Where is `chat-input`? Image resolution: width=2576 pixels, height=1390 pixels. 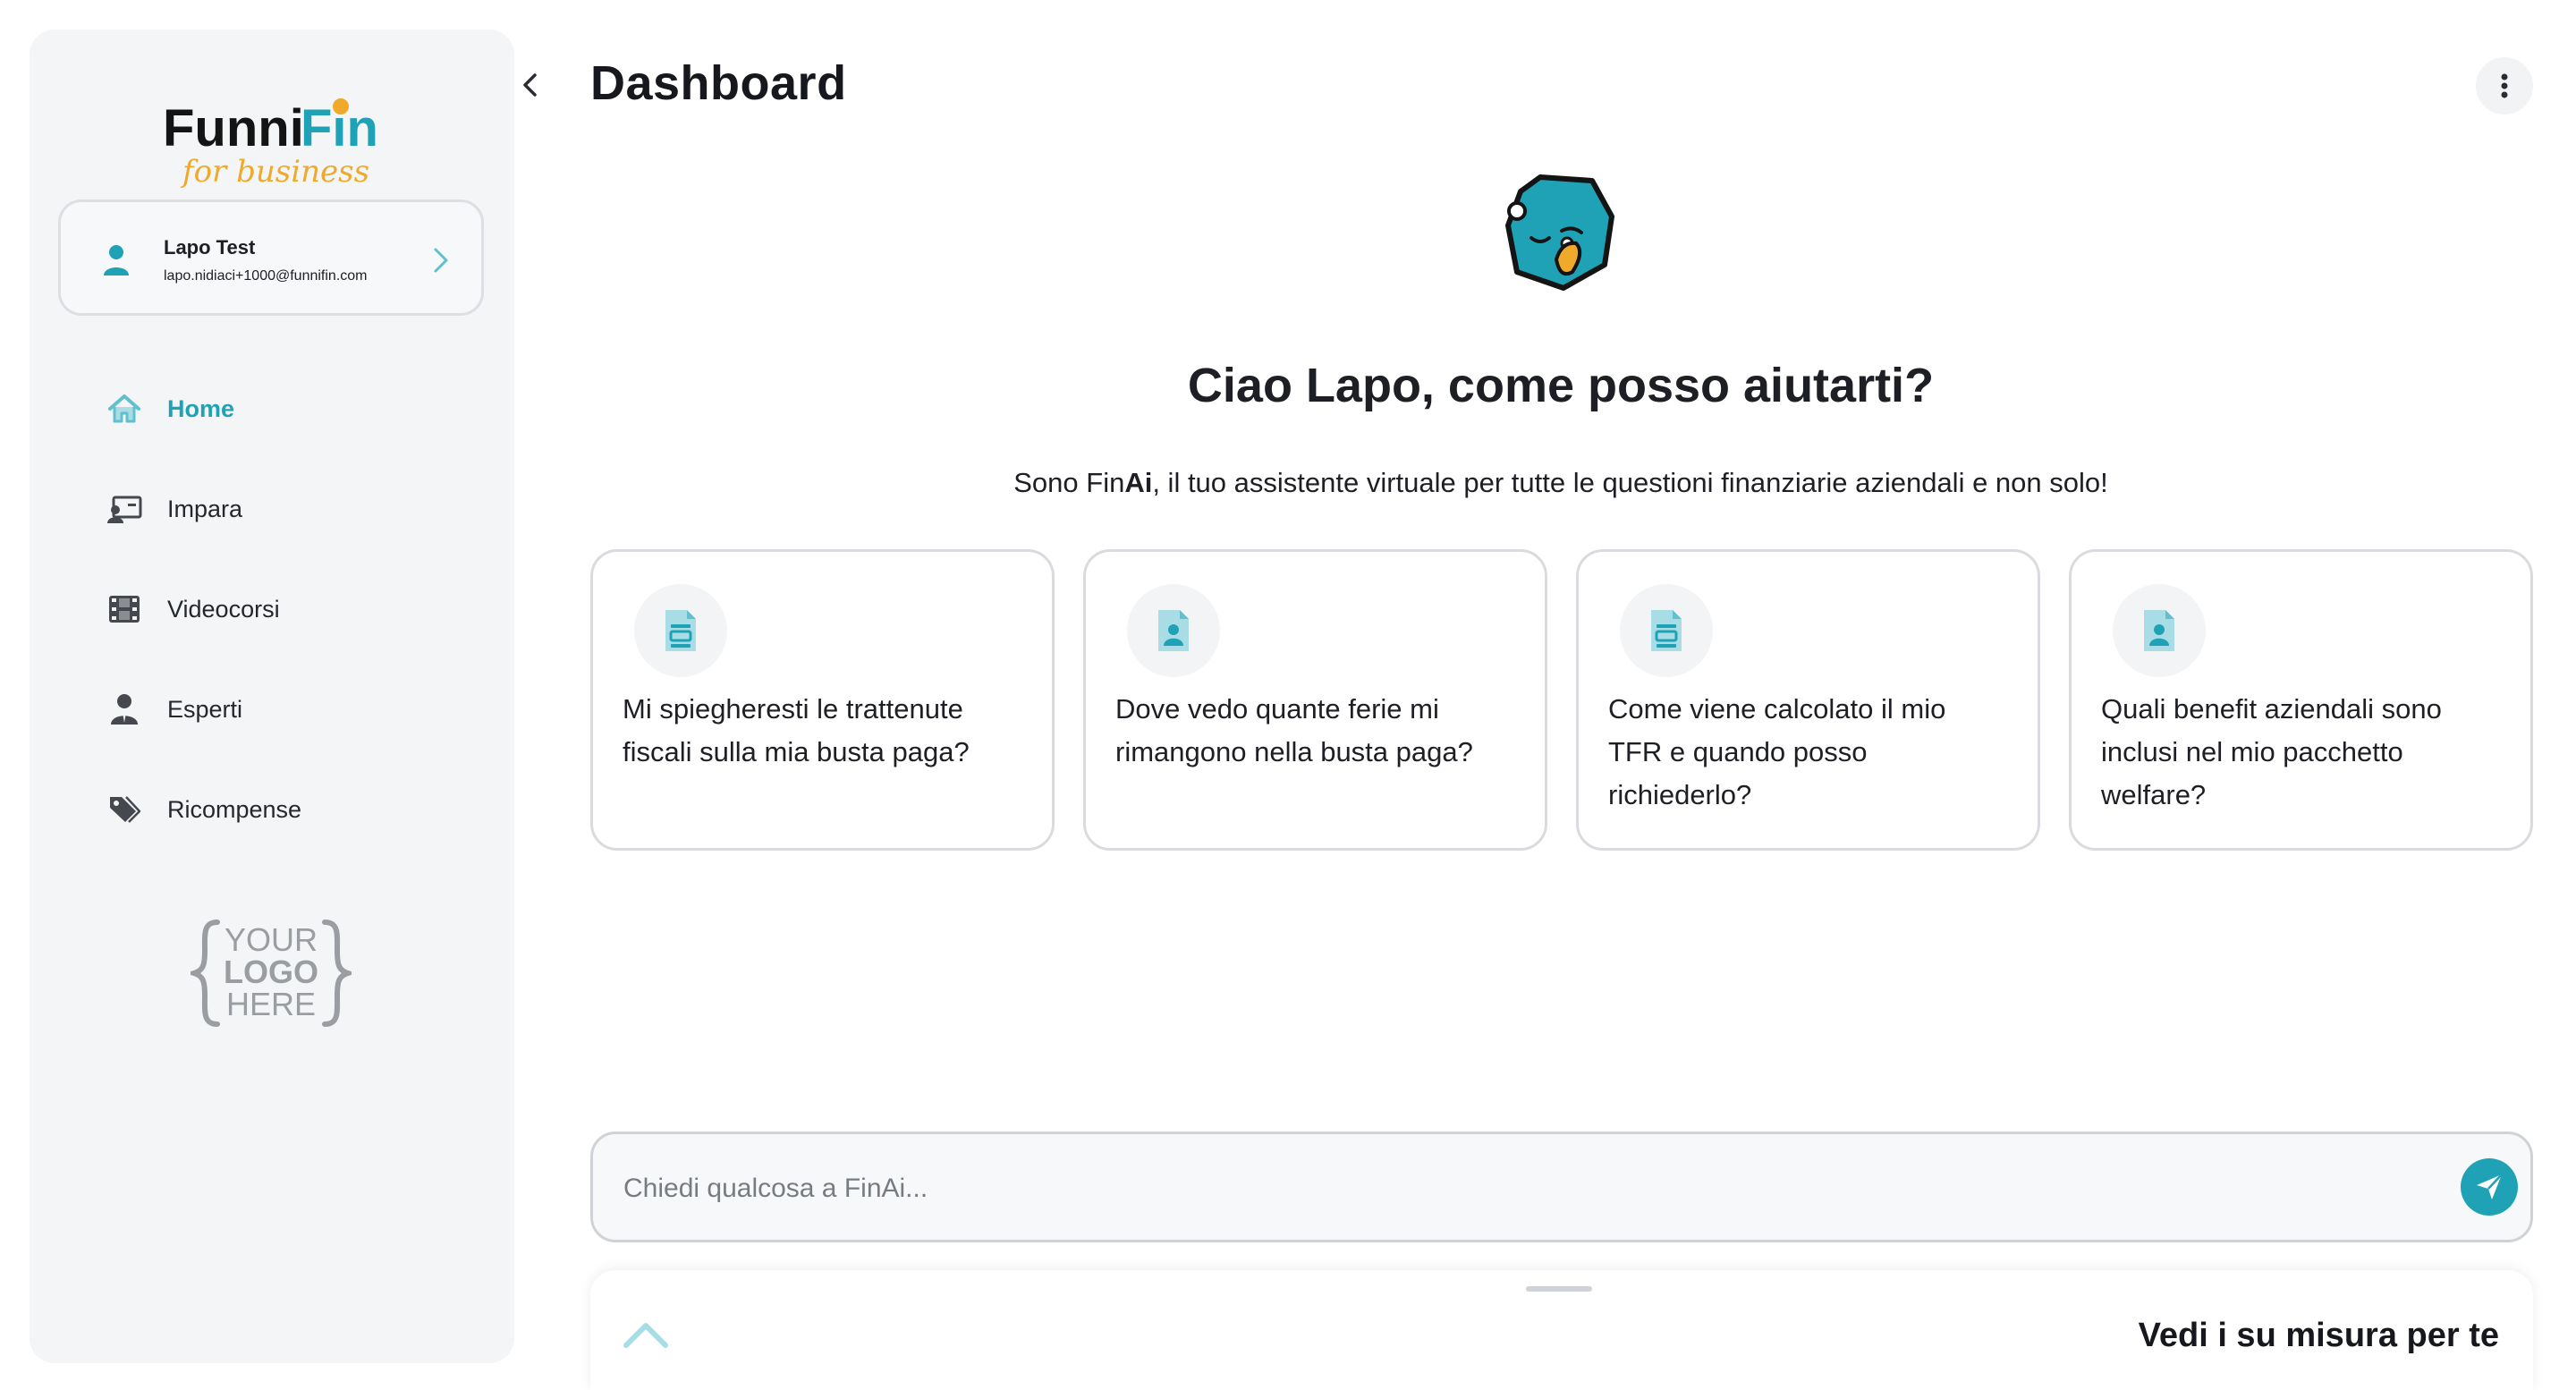
chat-input is located at coordinates (1509, 1188).